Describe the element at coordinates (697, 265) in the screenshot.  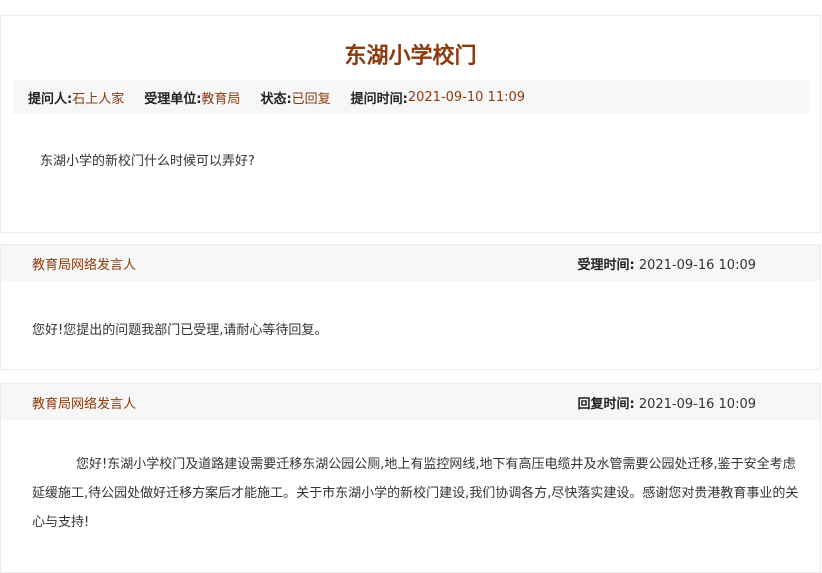
I see `accept-time-value: 2021-09-16 10:09` at that location.